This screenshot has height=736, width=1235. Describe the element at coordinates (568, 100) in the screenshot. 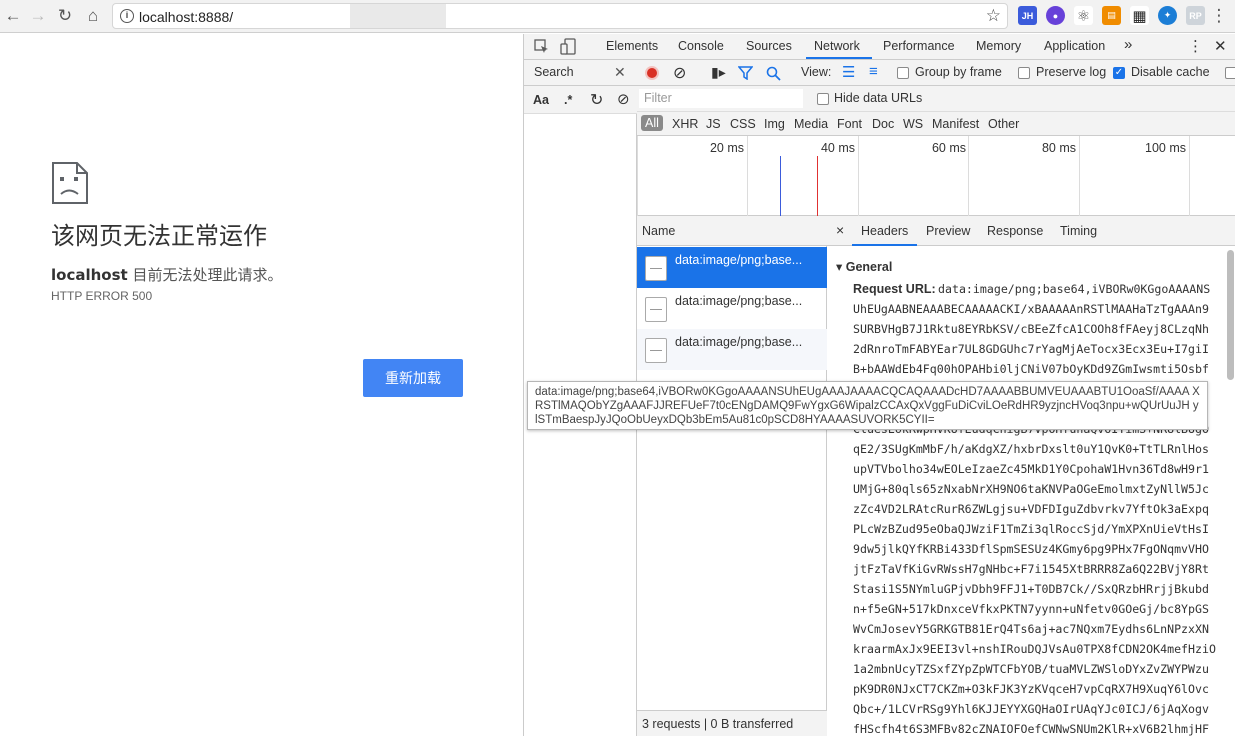

I see `regex-toggle: .*` at that location.